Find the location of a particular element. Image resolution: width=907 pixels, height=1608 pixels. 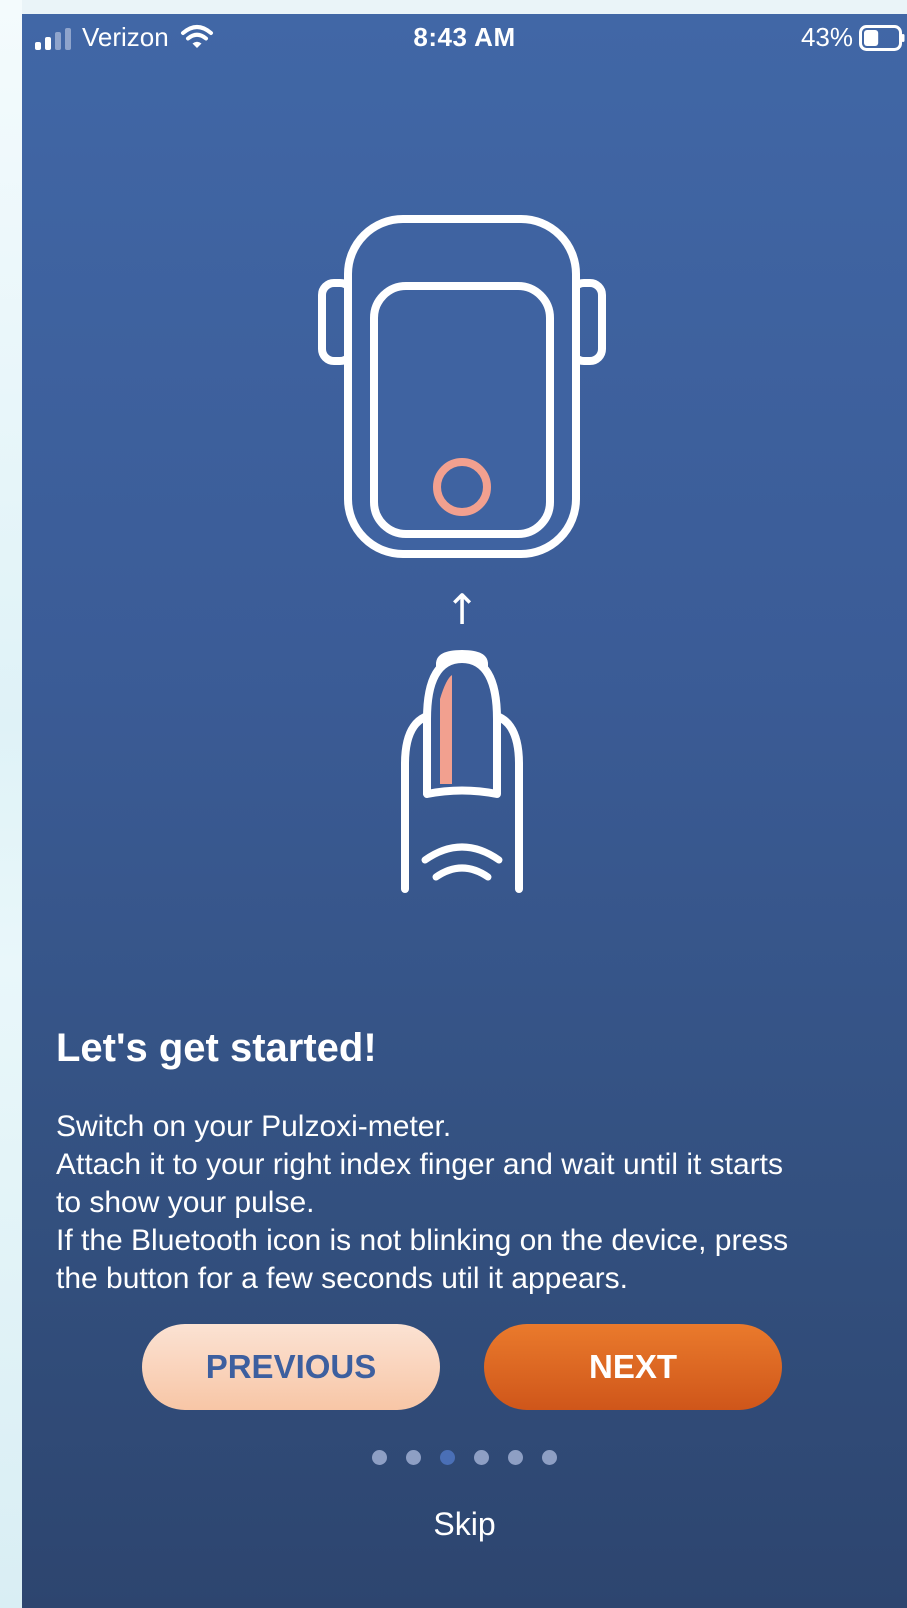

status-bar: Verizon 8:43 AM 43% is located at coordinates (464, 38).